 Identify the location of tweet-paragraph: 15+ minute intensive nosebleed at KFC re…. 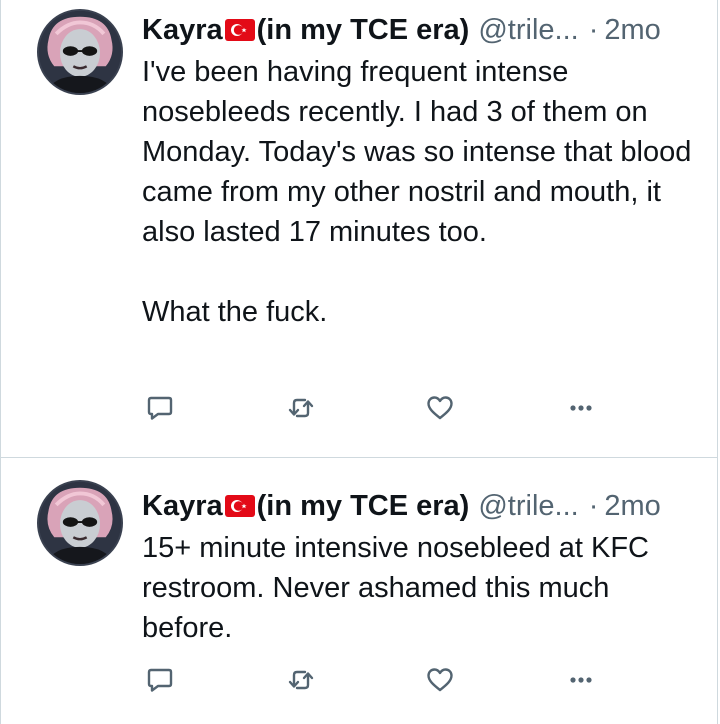
(396, 588).